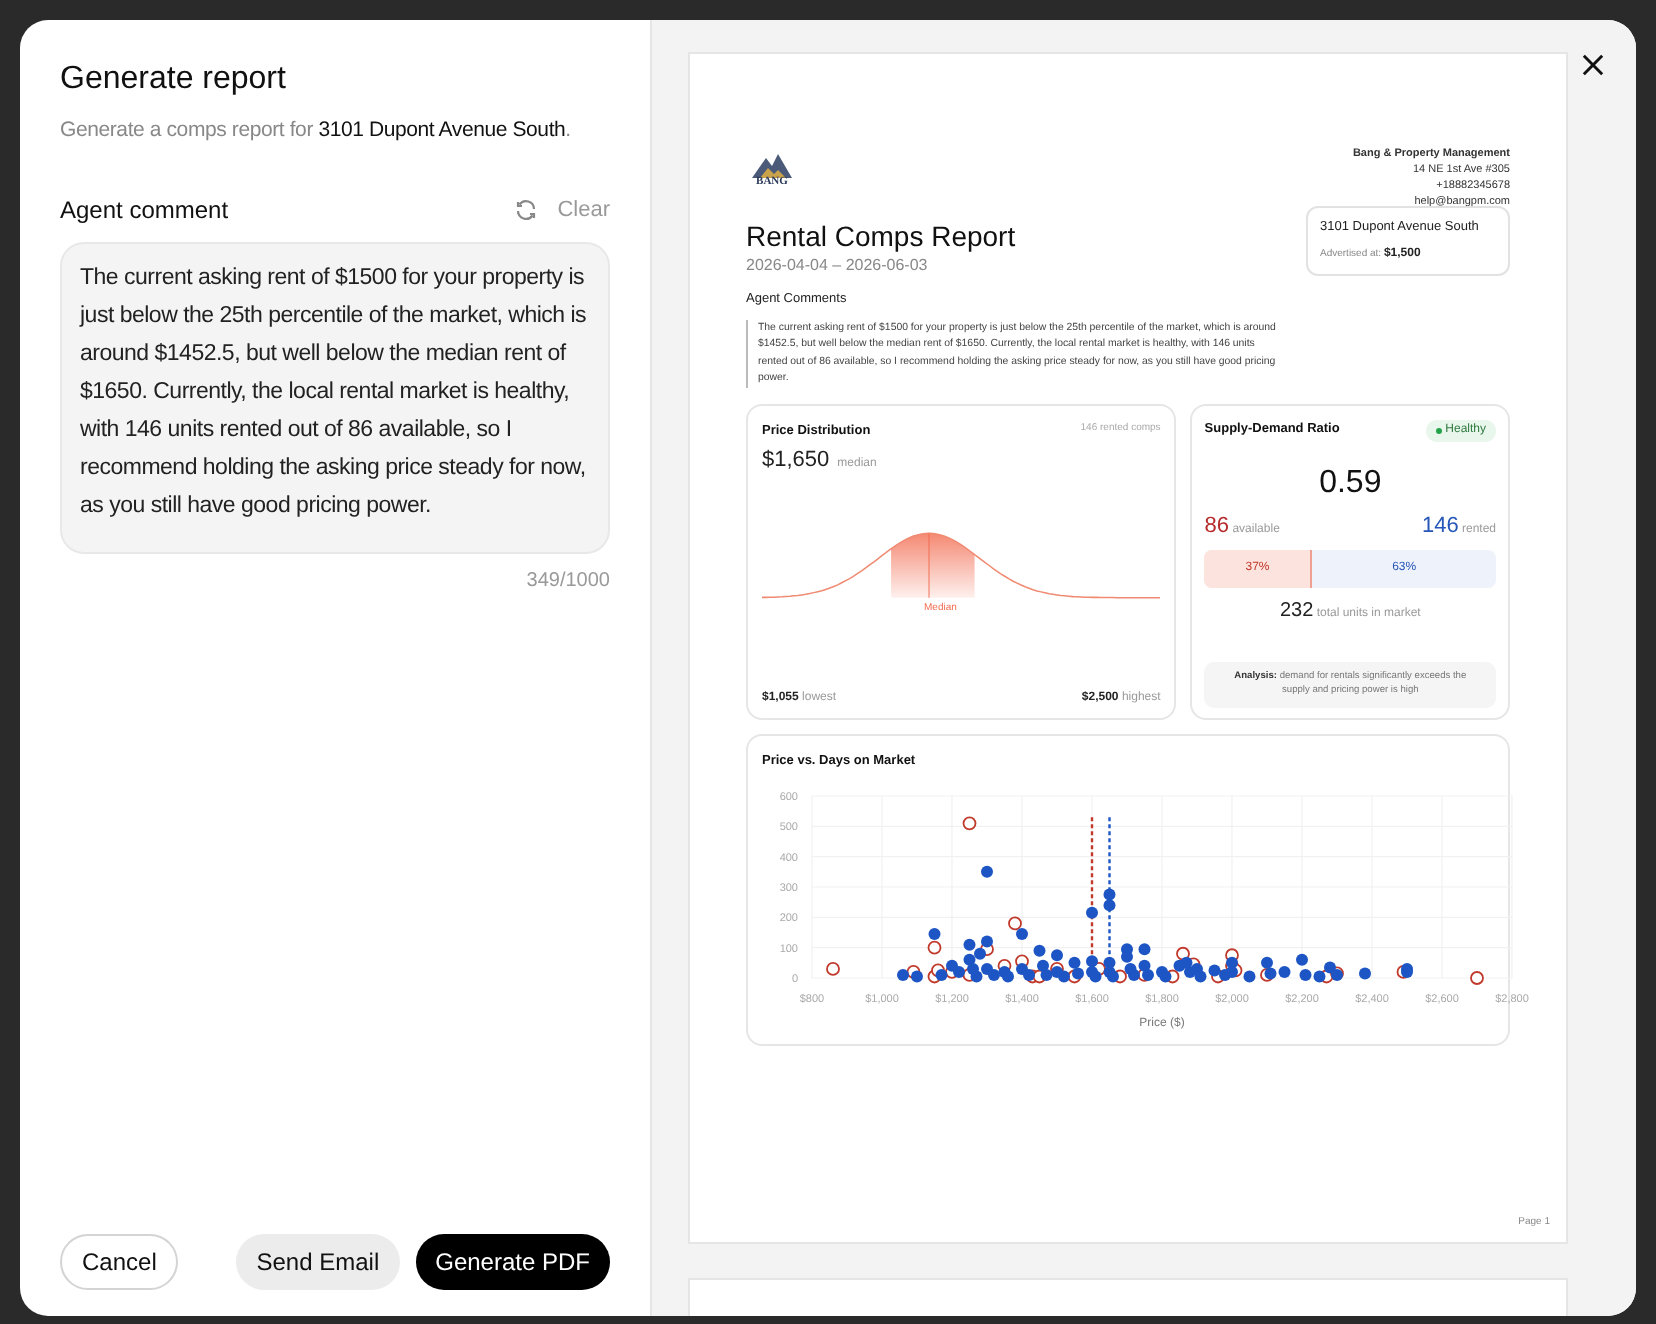 This screenshot has width=1656, height=1324. I want to click on send-button: Send Email, so click(318, 1262).